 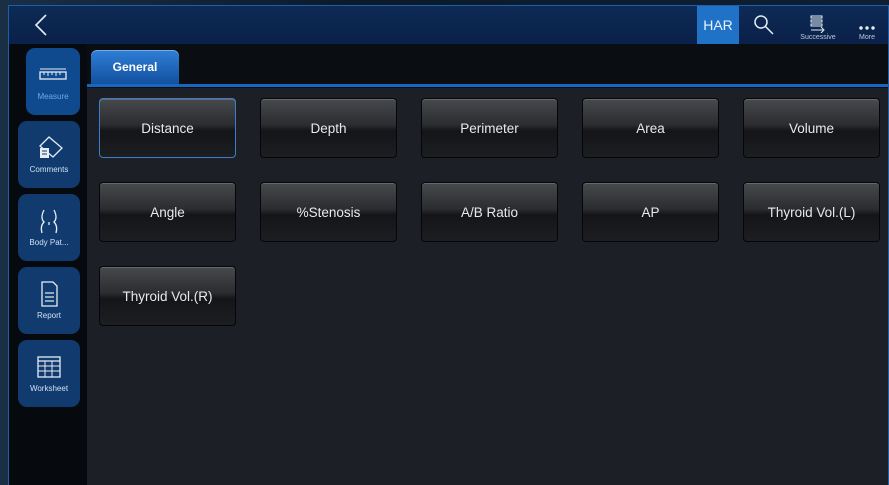 I want to click on measure-thyroid-vol-l-button: Thyroid Vol.(L), so click(x=811, y=212).